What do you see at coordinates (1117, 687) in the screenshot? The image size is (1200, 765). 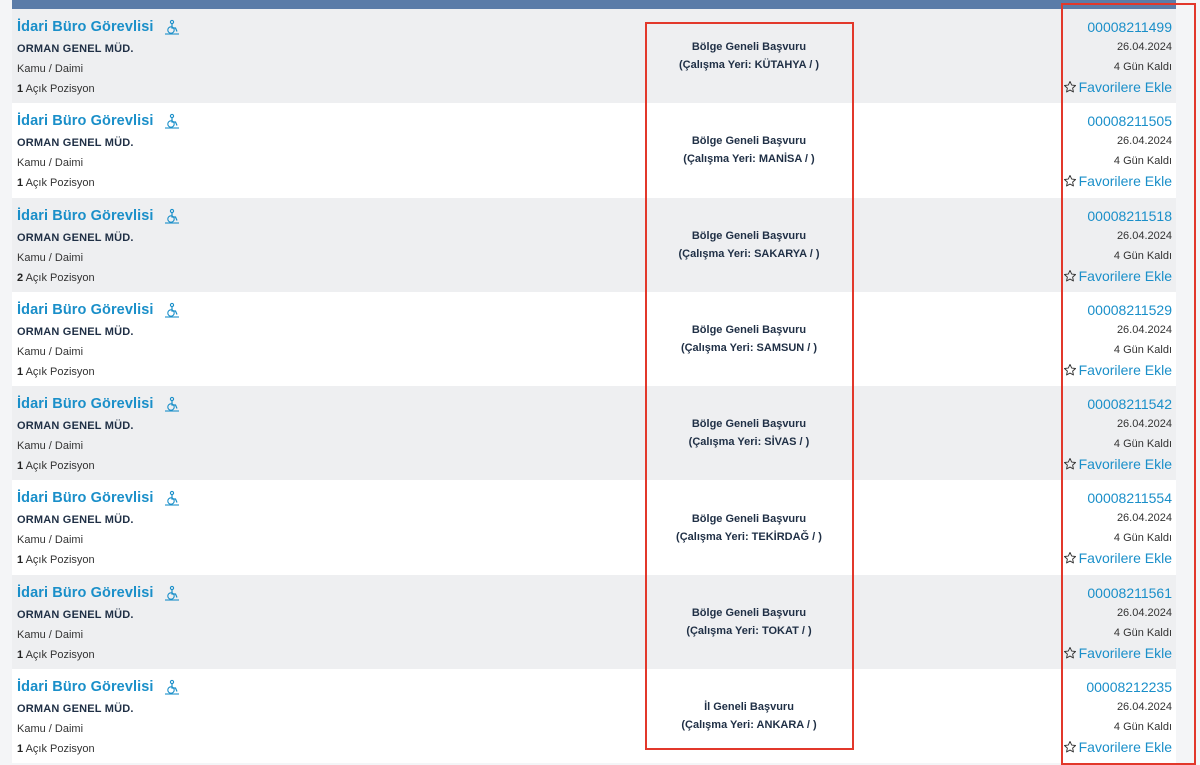 I see `listing-number-link: 00008212235` at bounding box center [1117, 687].